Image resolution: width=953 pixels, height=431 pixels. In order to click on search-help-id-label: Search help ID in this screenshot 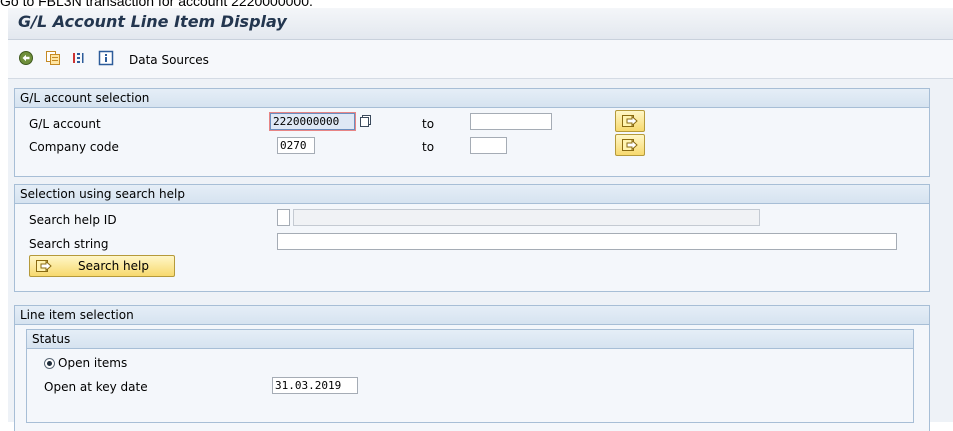, I will do `click(73, 220)`.